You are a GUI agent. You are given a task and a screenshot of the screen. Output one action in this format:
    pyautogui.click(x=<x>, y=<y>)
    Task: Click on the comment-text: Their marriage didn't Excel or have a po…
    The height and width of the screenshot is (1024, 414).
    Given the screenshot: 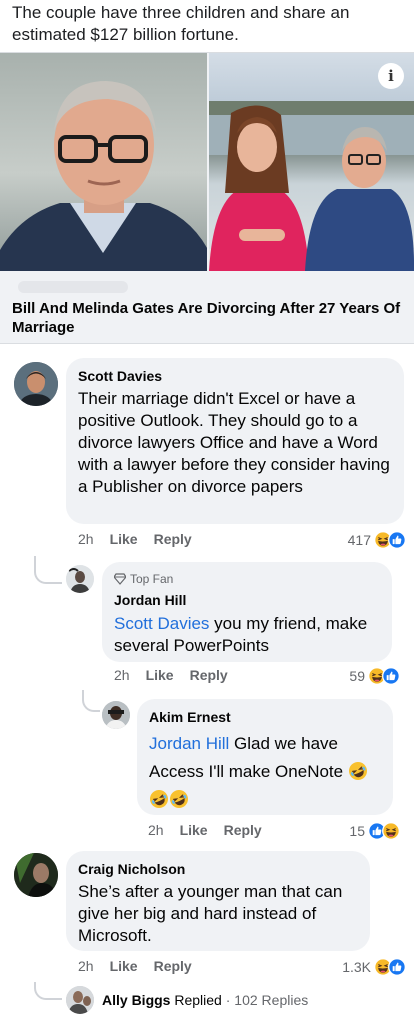 What is the action you would take?
    pyautogui.click(x=234, y=442)
    